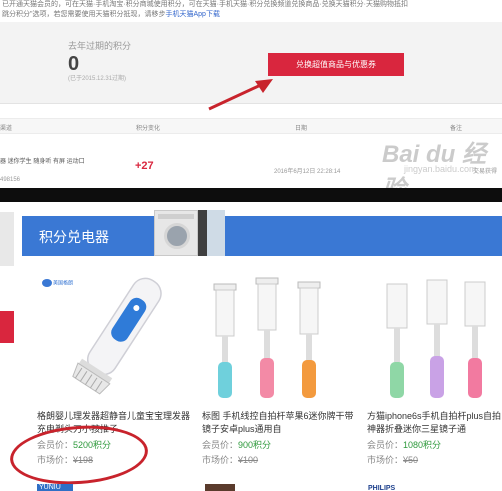  I want to click on next-row-brand-logo: PHILIPS, so click(382, 488).